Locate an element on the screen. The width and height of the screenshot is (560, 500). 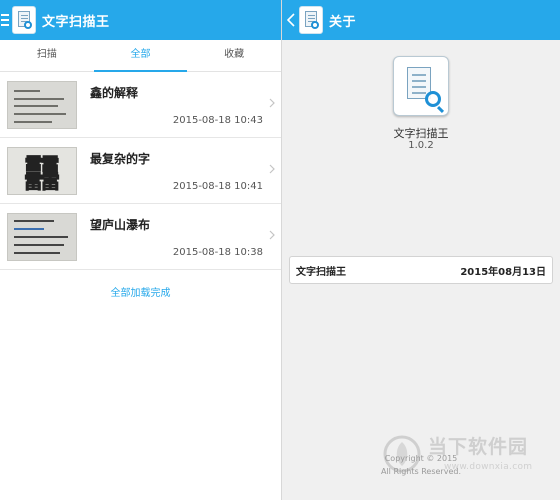
item-name: 最复杂的字 is located at coordinates (120, 159).